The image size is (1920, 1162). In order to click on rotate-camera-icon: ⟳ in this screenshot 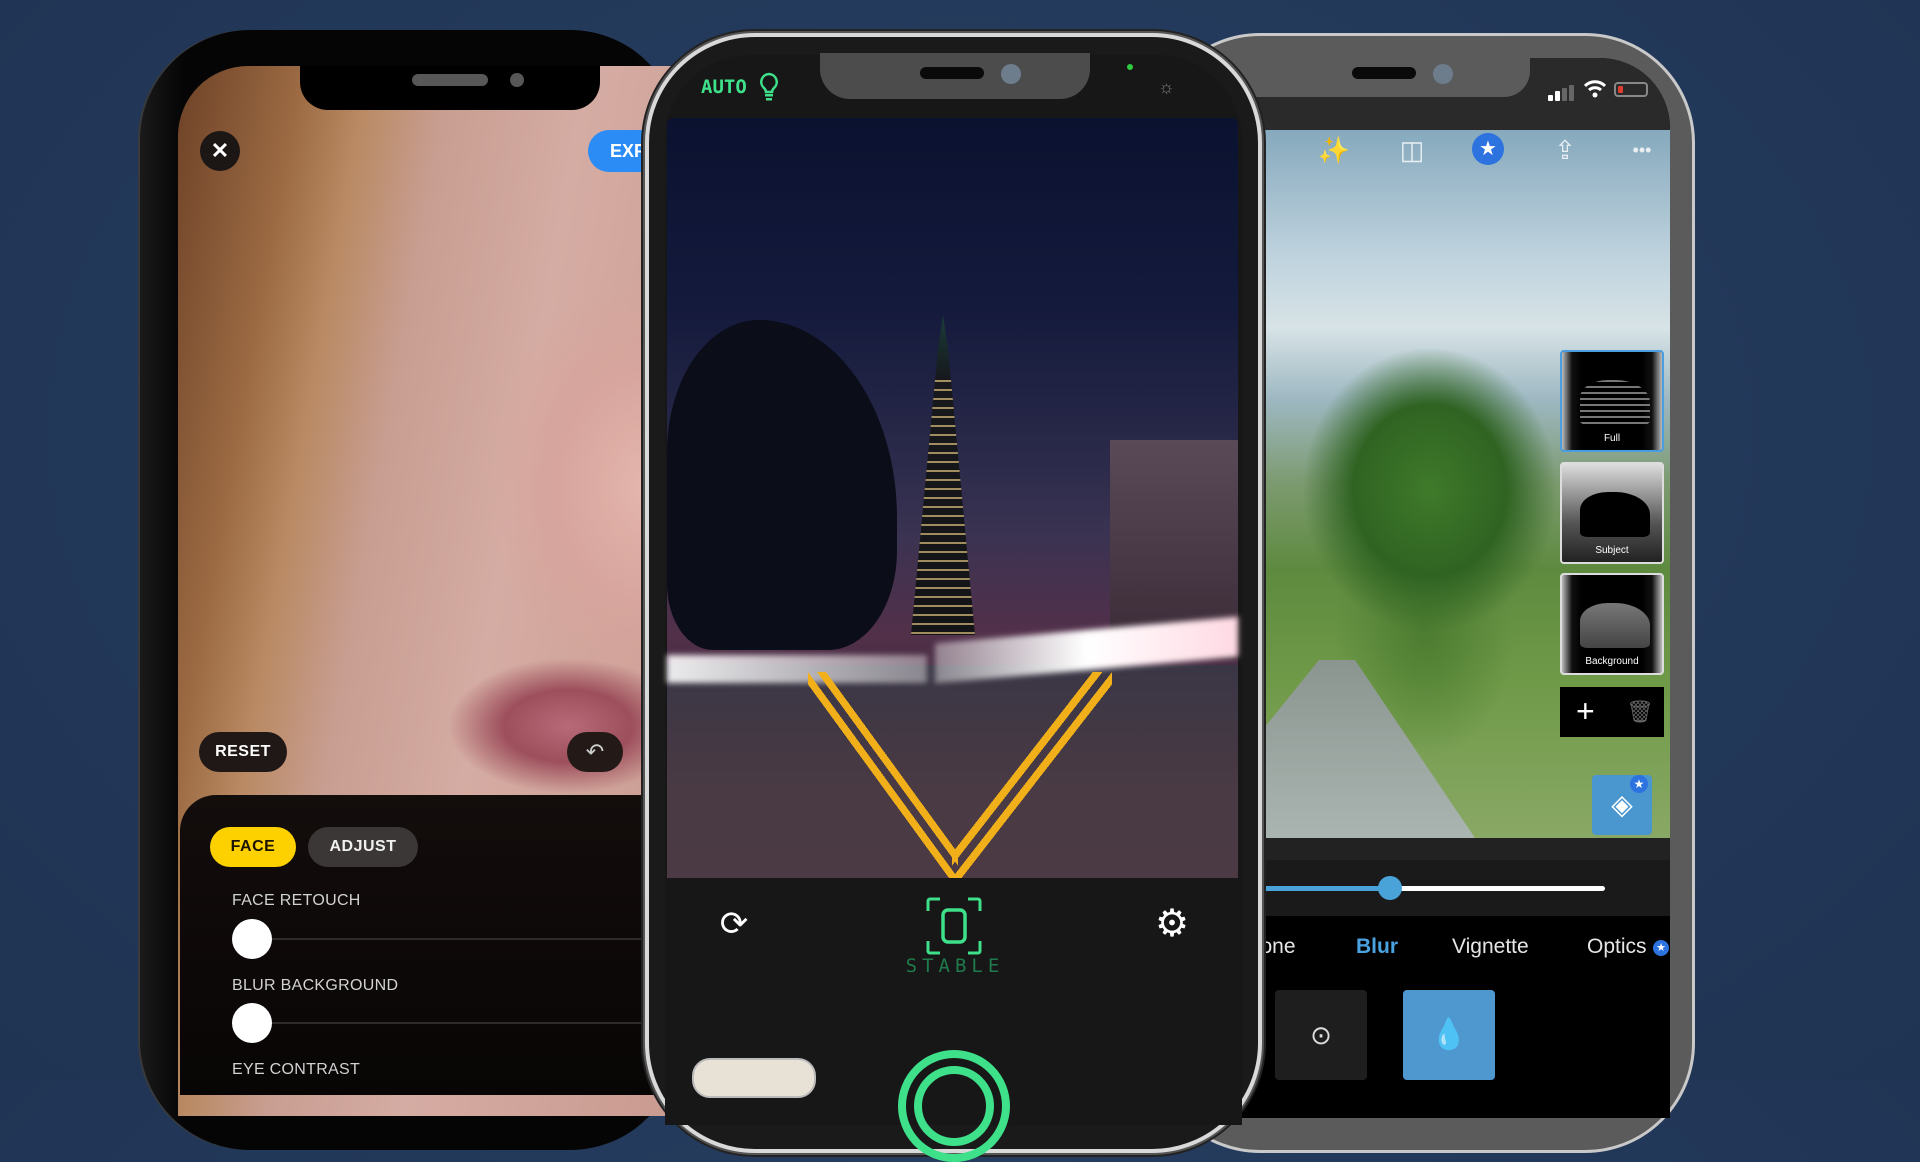, I will do `click(734, 924)`.